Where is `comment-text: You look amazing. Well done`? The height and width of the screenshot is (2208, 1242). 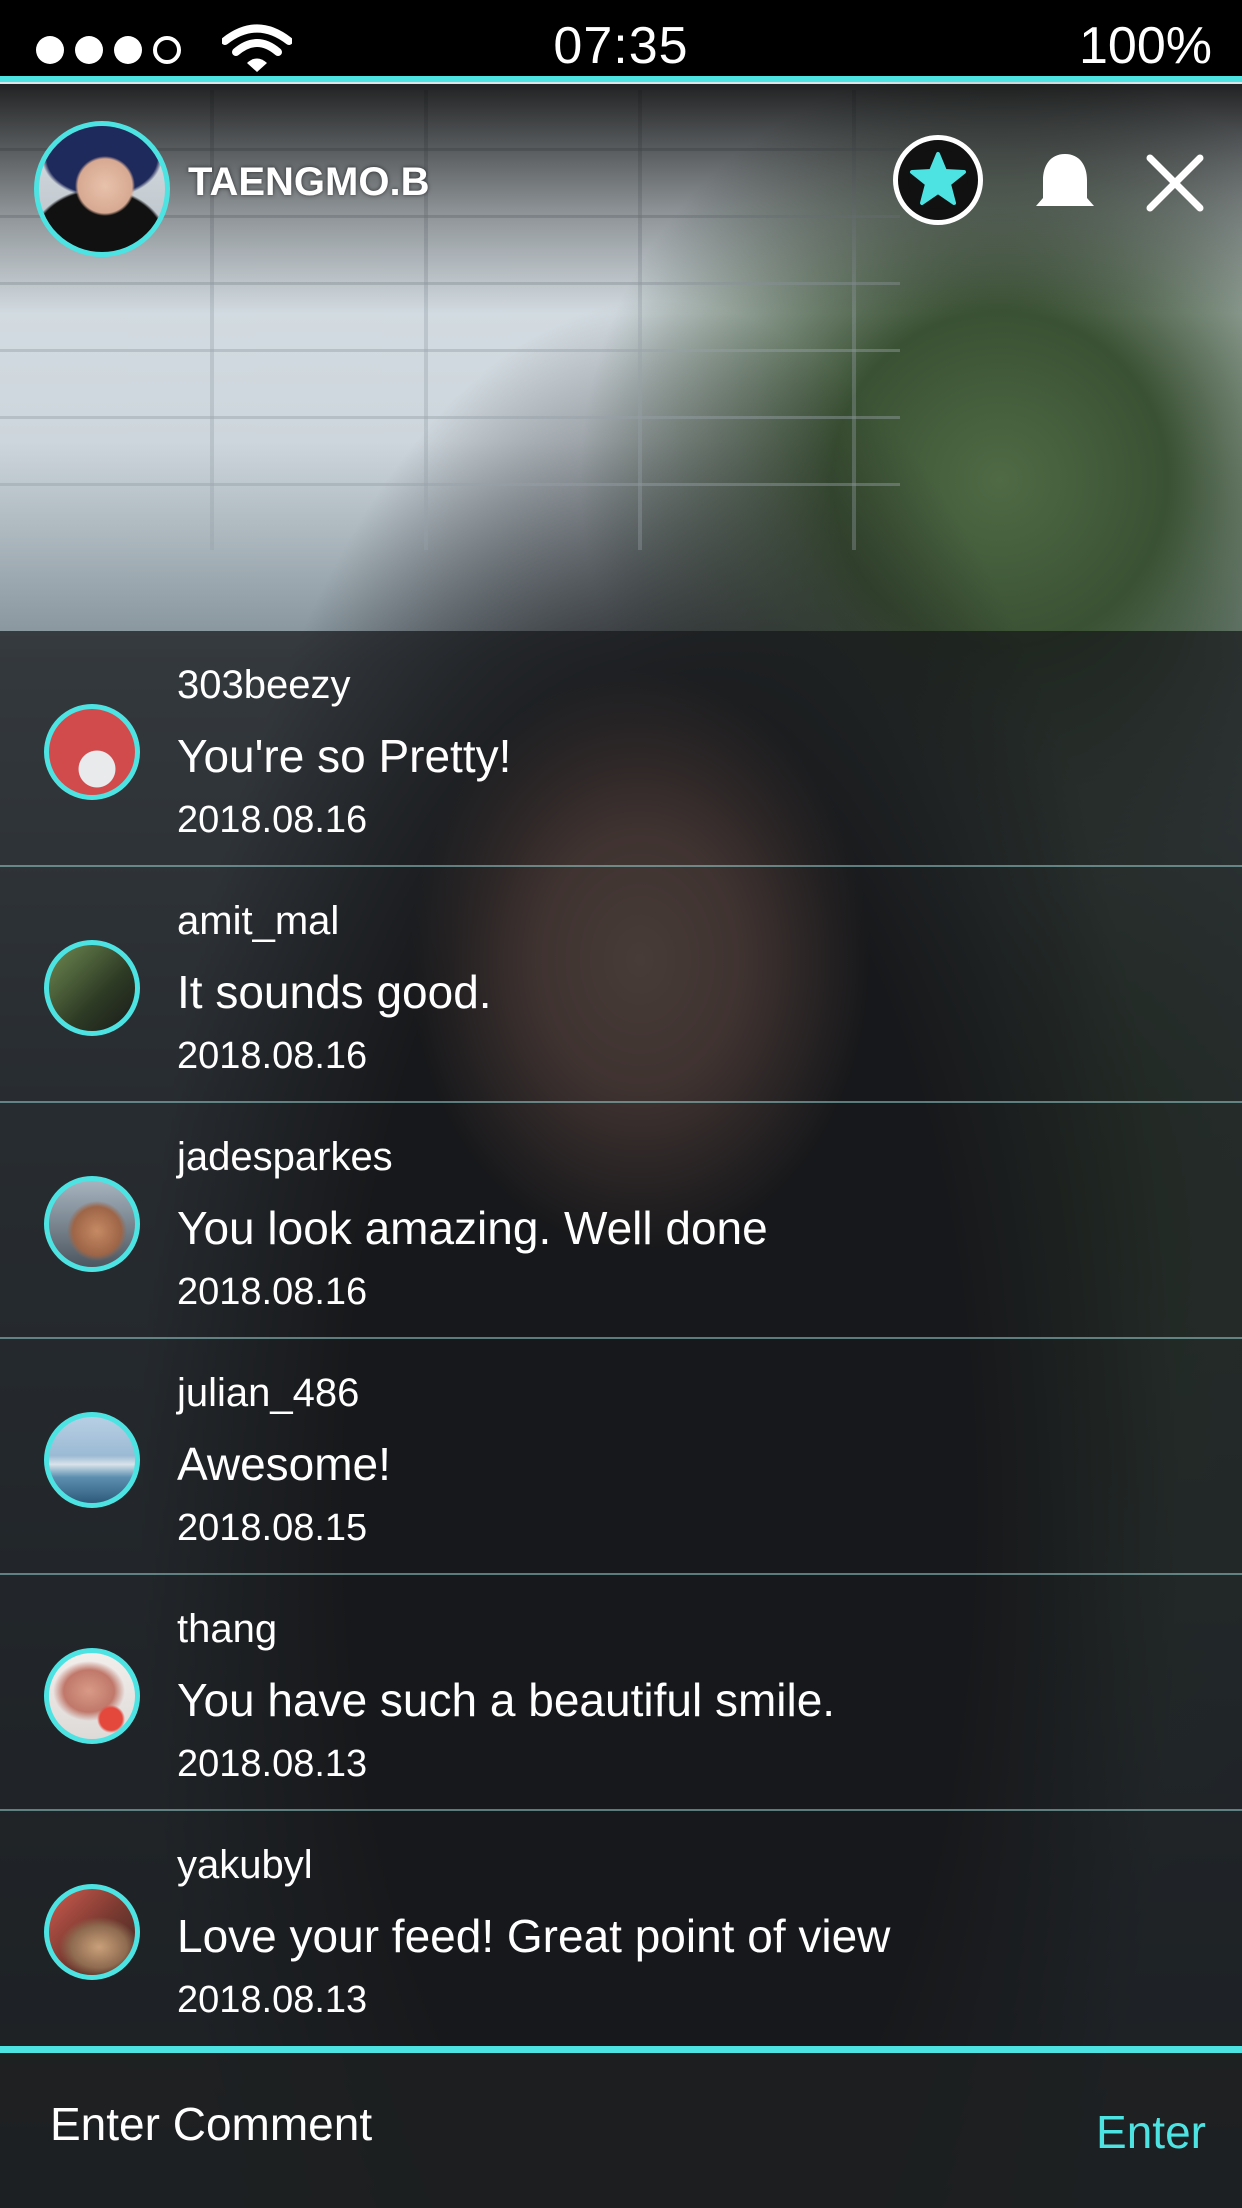 comment-text: You look amazing. Well done is located at coordinates (472, 1228).